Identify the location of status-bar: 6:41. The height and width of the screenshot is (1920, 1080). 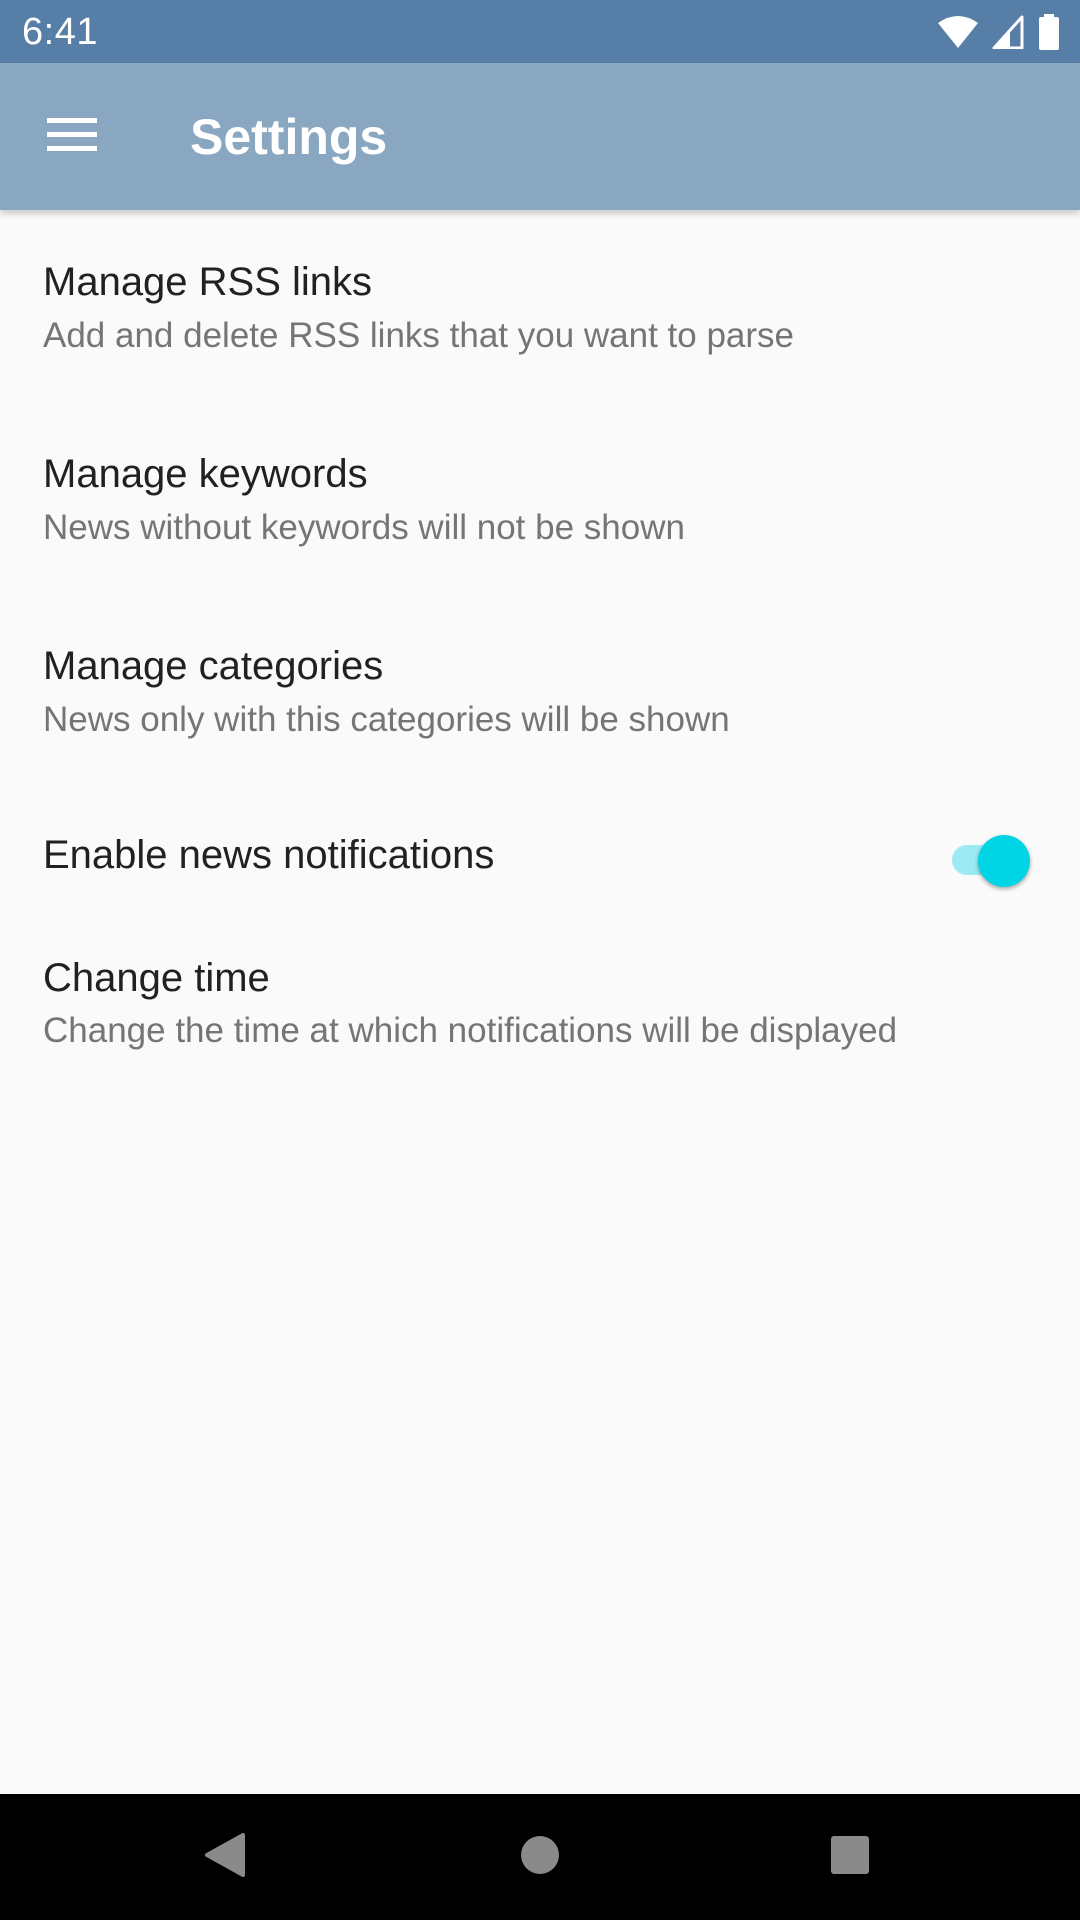
(540, 31).